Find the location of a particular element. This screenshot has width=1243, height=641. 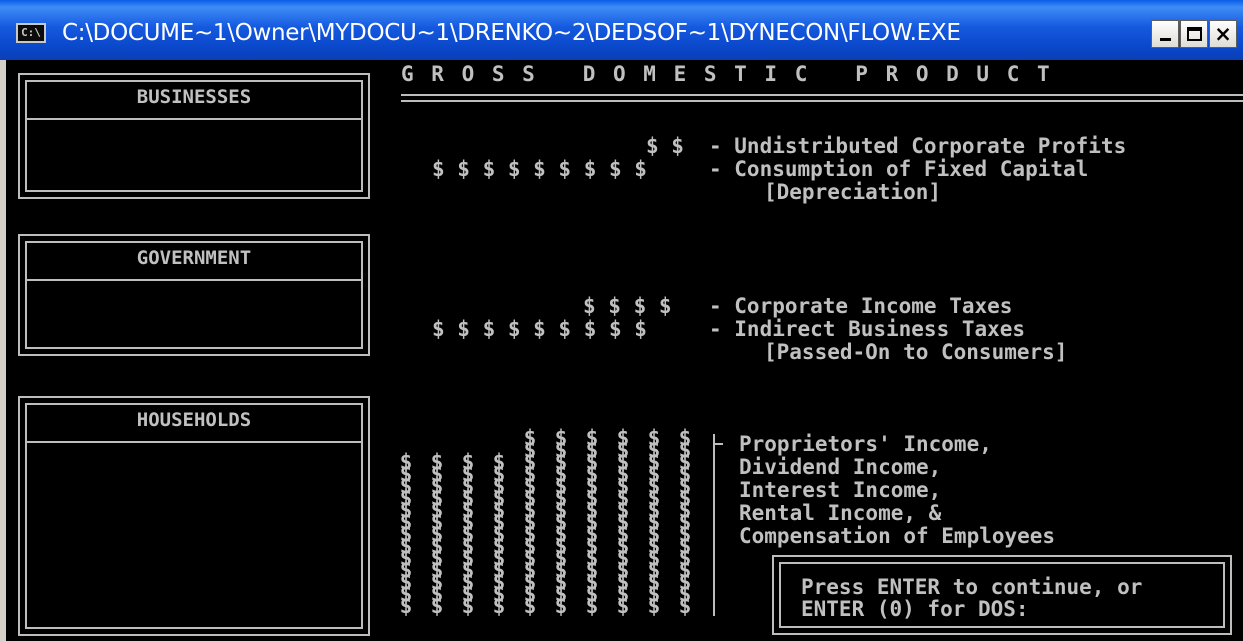

household-bracket-tick is located at coordinates (718, 444).